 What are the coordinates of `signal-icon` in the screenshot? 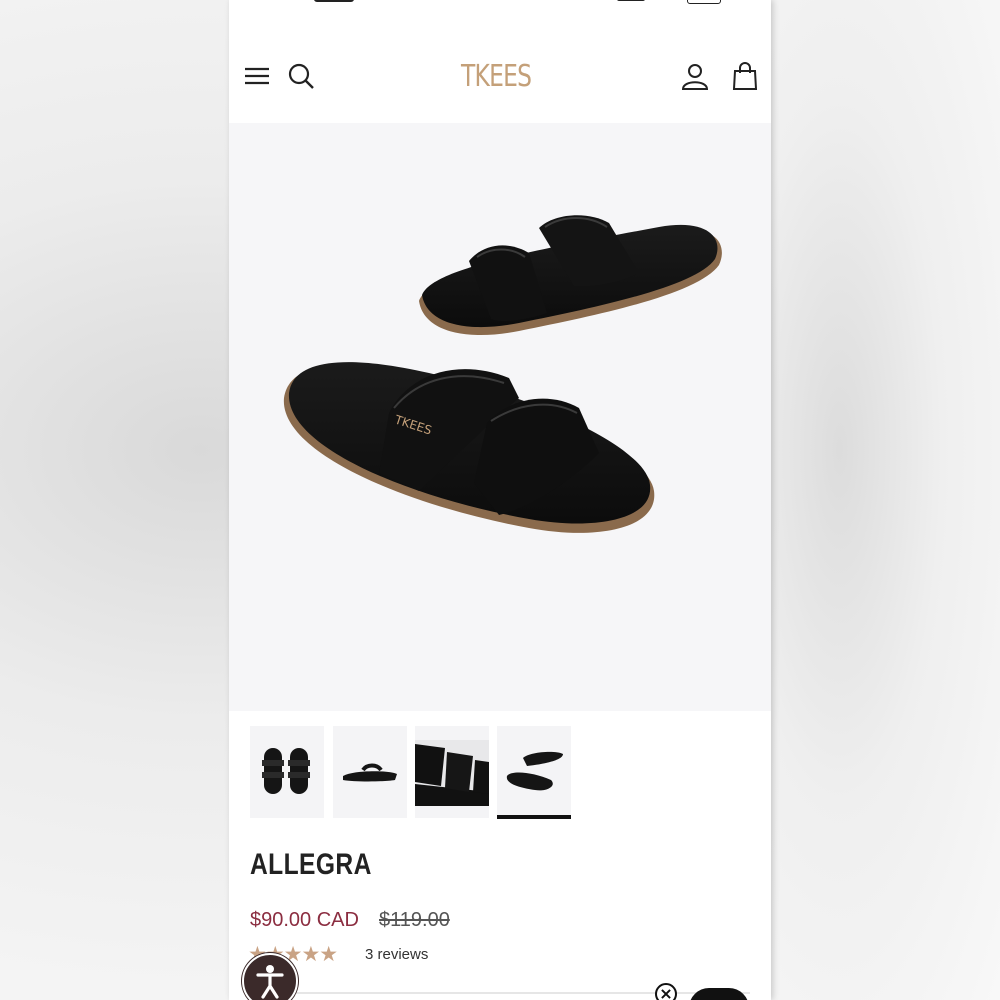 It's located at (631, 0).